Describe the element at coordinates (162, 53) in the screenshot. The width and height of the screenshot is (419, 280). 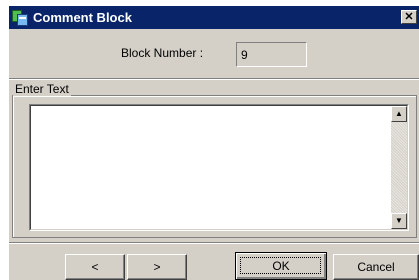
I see `block-number-label: Block Number :` at that location.